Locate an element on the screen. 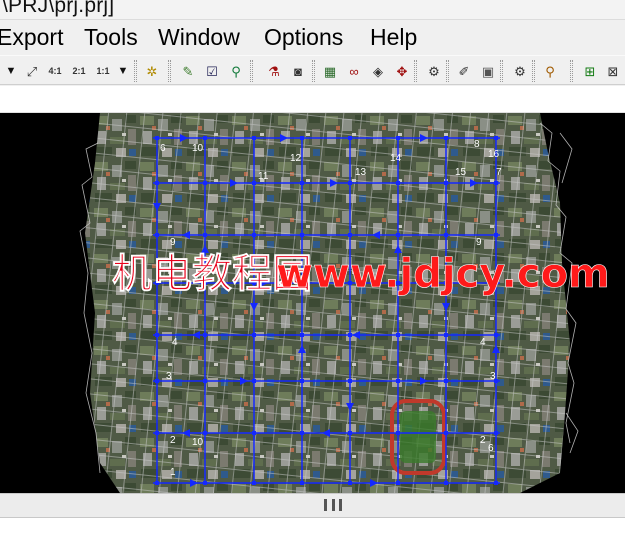 Image resolution: width=625 pixels, height=542 pixels. tie-point-icon: ⚲ is located at coordinates (236, 71).